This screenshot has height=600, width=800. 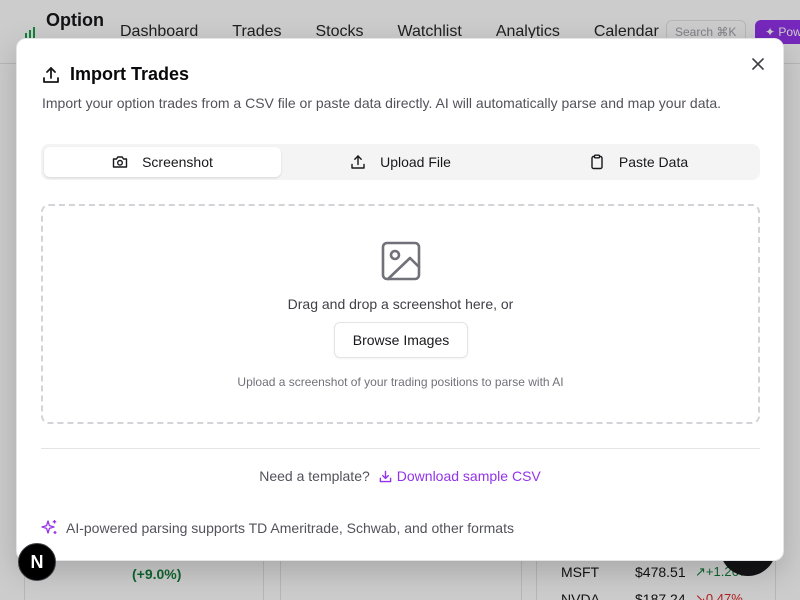 I want to click on import-method-tabs: Screenshot Upload File Paste Data, so click(x=400, y=162).